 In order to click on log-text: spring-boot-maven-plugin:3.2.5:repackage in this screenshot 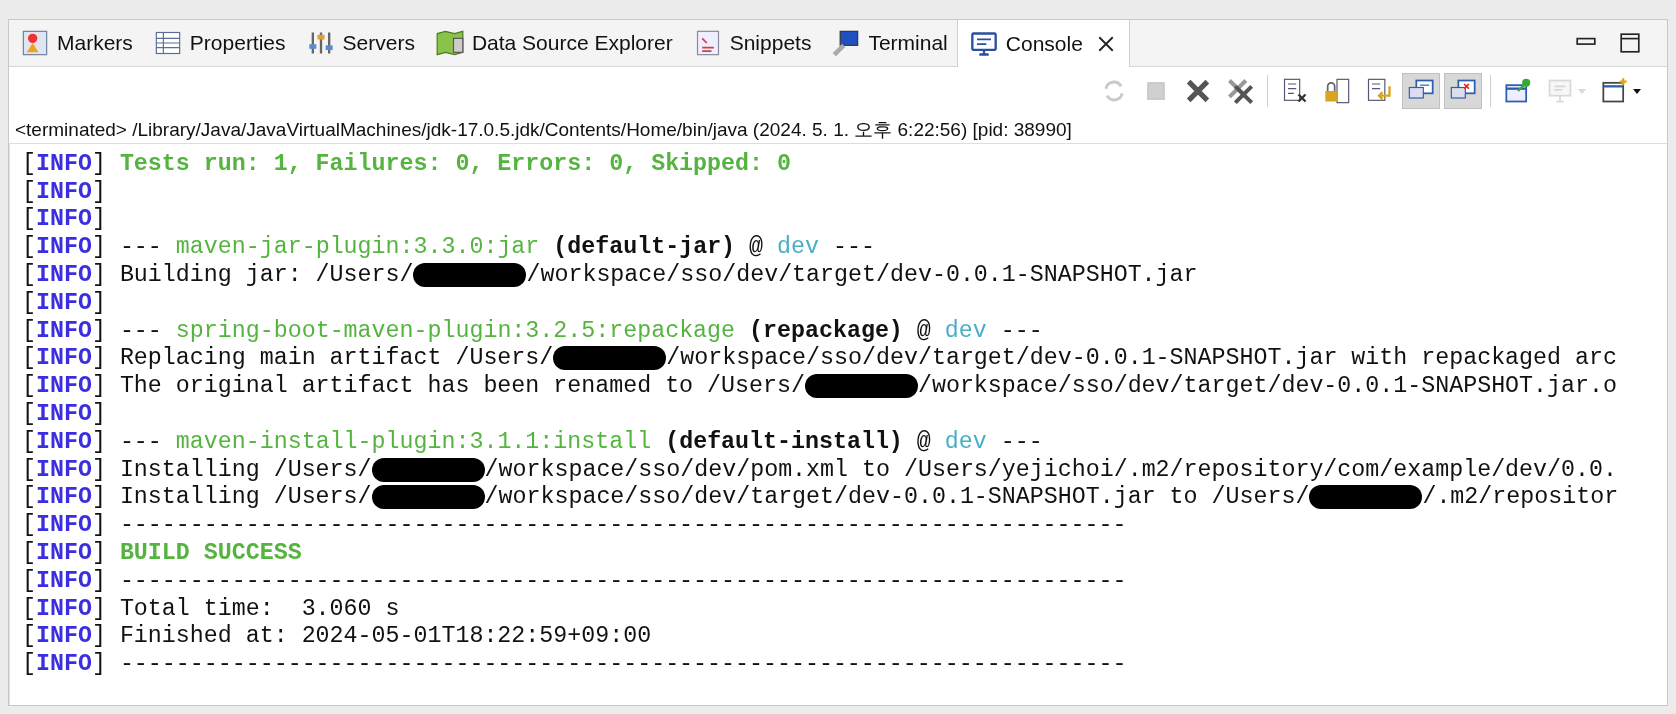, I will do `click(455, 330)`.